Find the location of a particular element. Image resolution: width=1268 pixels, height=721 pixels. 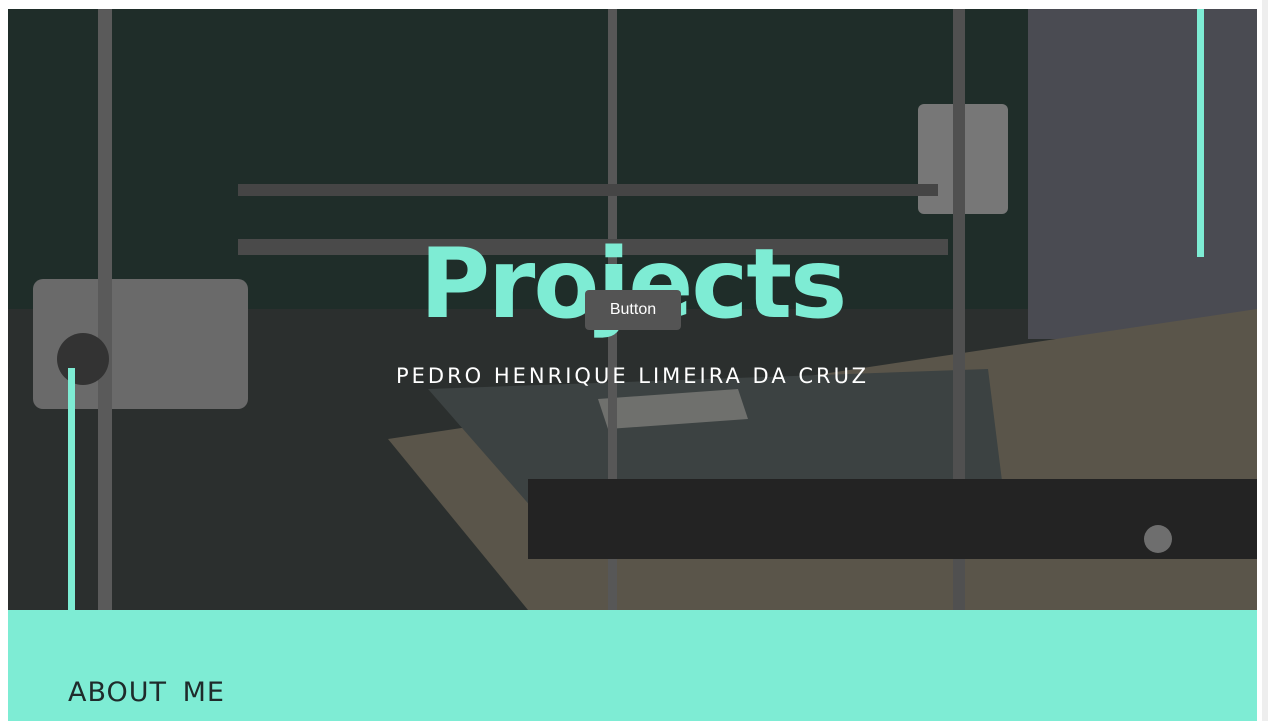

hero-button: Button is located at coordinates (633, 310).